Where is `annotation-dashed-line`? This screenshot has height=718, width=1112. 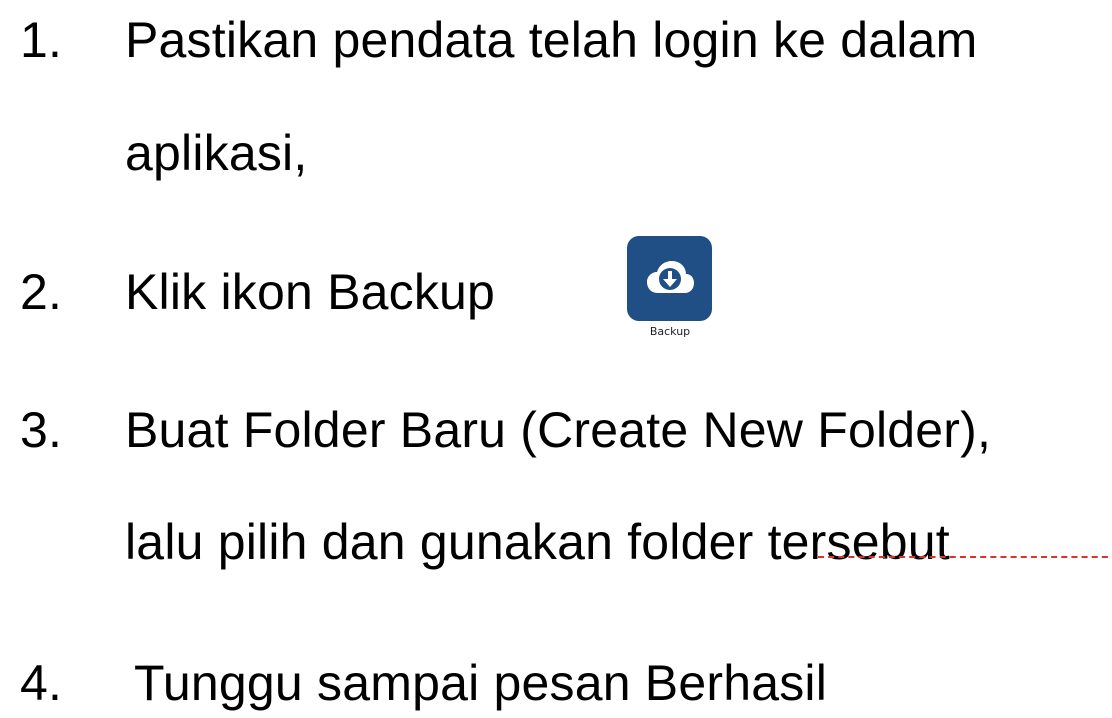 annotation-dashed-line is located at coordinates (965, 557).